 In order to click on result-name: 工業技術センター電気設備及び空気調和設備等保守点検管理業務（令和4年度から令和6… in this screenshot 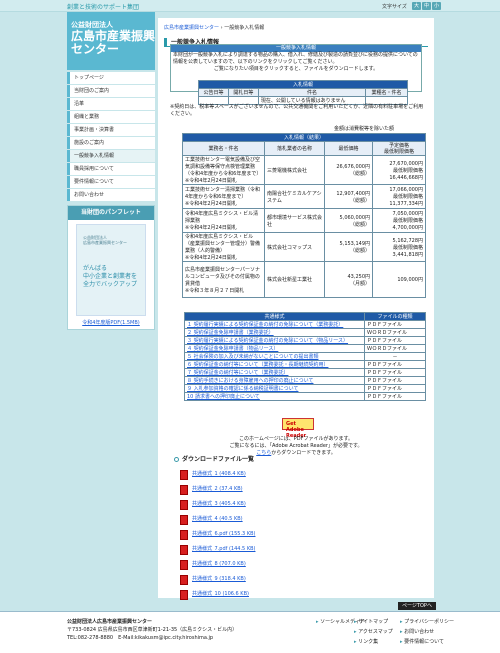, I will do `click(223, 167)`.